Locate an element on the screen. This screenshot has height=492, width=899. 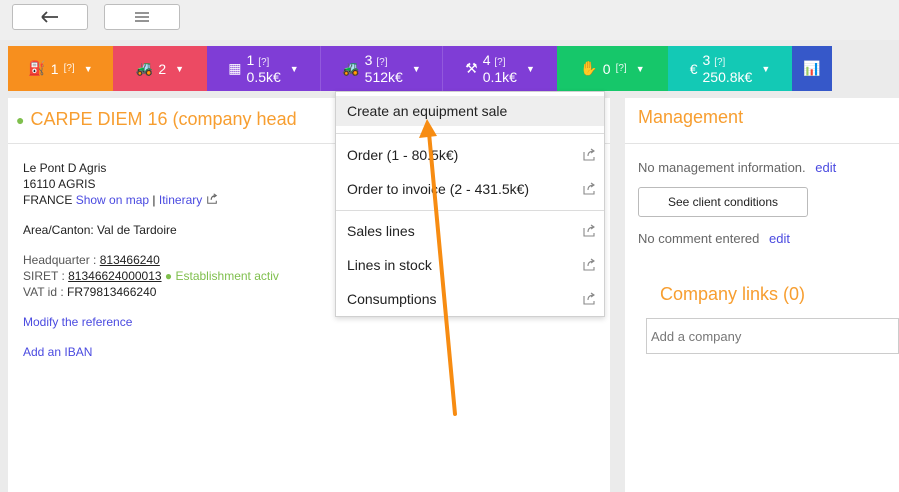
menu-item-order-to-invoice: Order to invoice (2 - 431.5k€) is located at coordinates (470, 189).